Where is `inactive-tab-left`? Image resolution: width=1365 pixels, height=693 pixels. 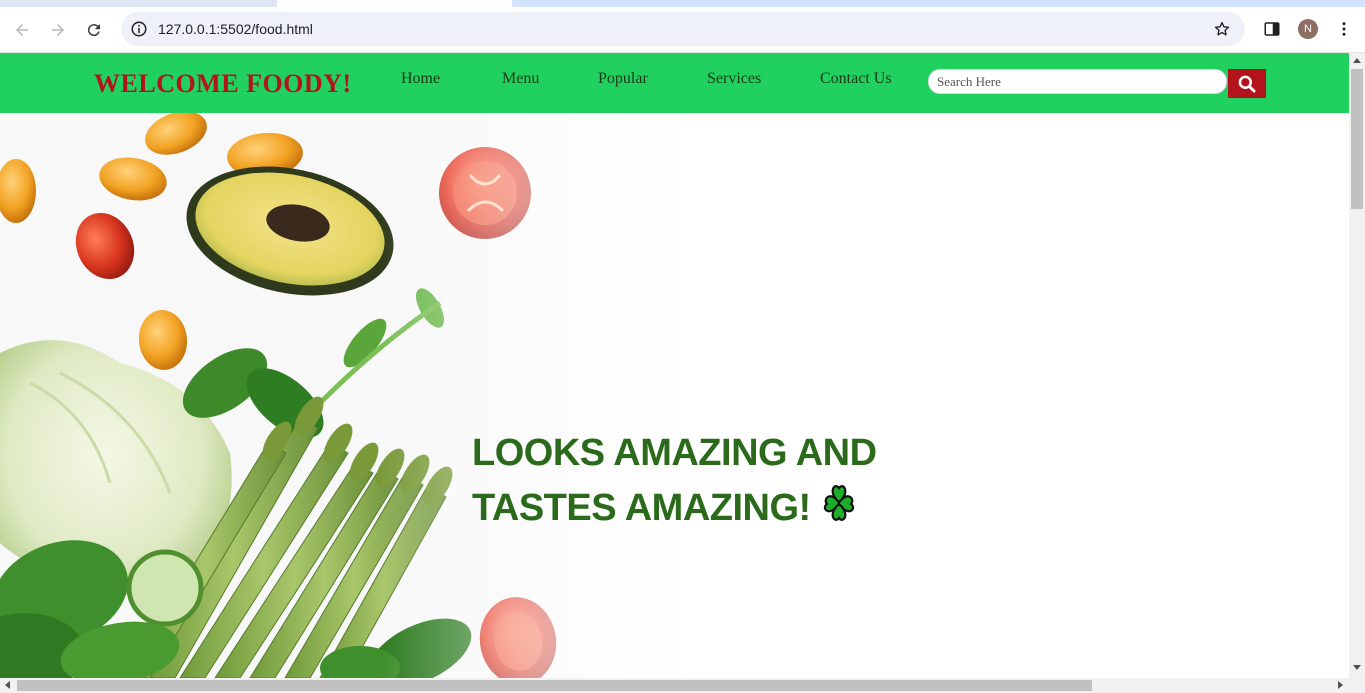
inactive-tab-left is located at coordinates (138, 3).